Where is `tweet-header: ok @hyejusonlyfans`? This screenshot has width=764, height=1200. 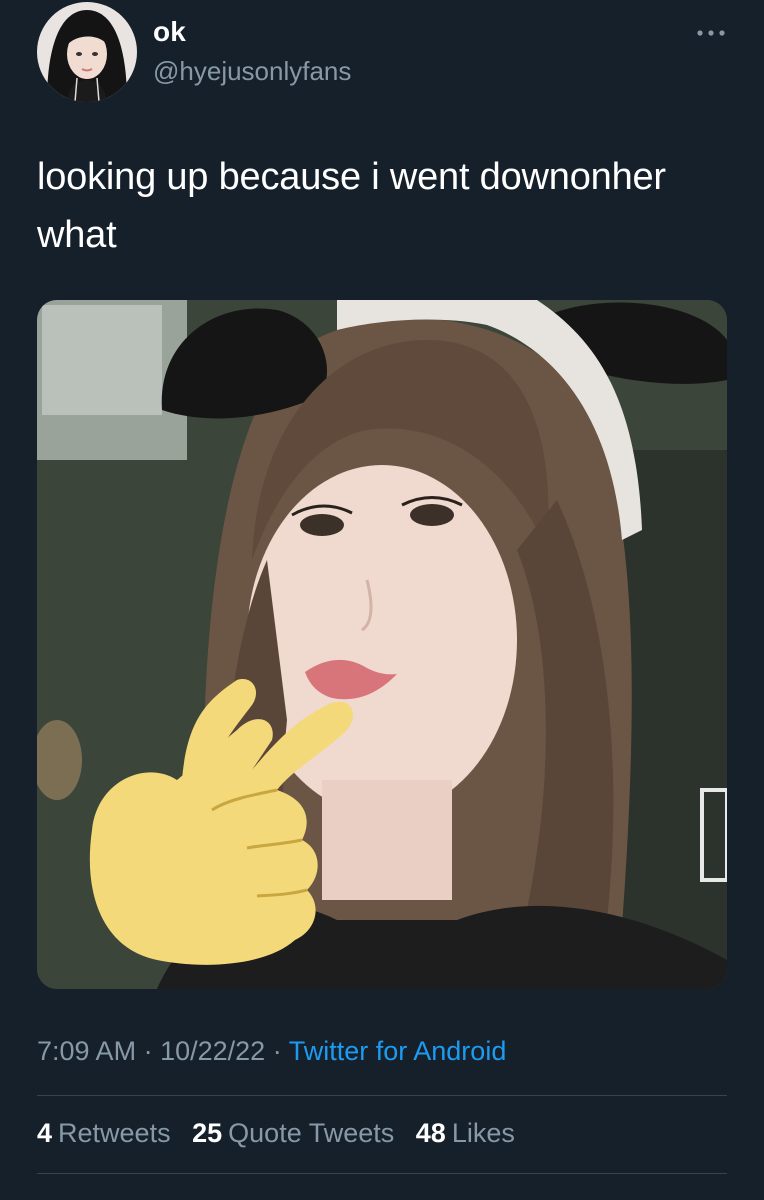
tweet-header: ok @hyejusonlyfans is located at coordinates (382, 55).